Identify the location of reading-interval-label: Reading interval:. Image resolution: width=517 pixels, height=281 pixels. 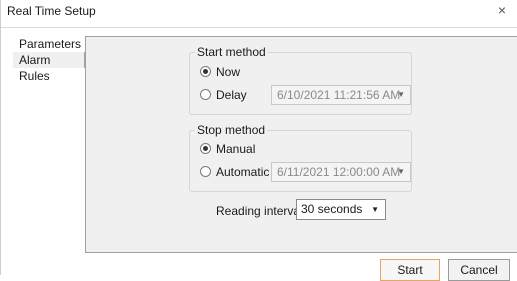
(261, 211).